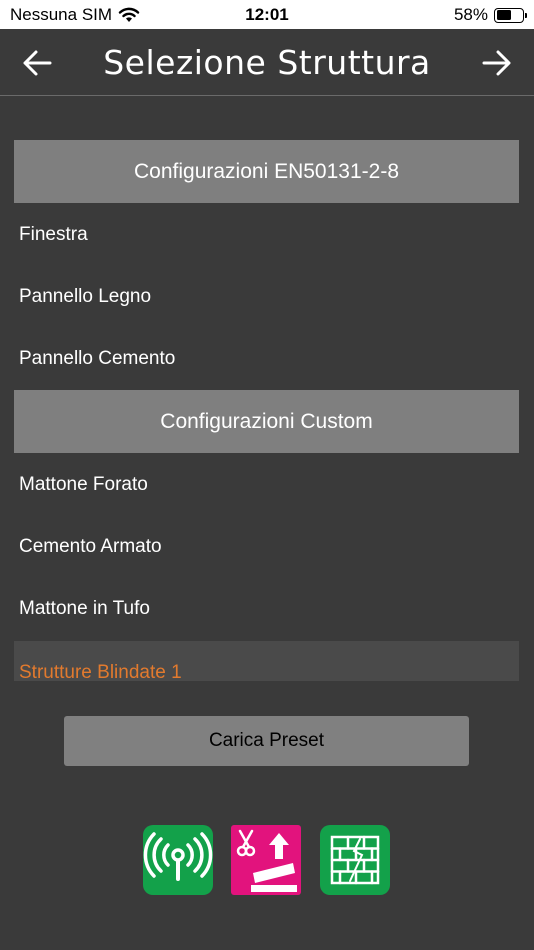 This screenshot has height=950, width=534. I want to click on list-item: Cemento Armato, so click(267, 547).